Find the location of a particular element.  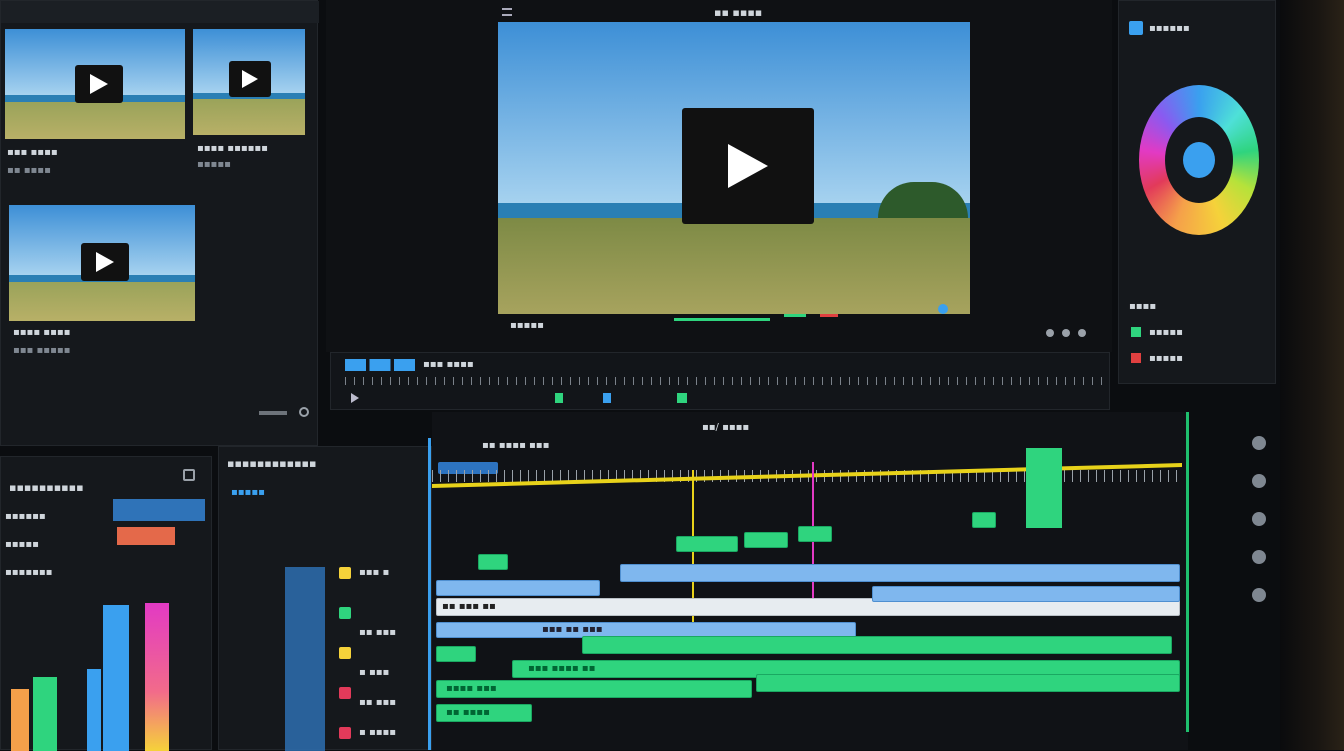

tall-green-clip is located at coordinates (1044, 488).